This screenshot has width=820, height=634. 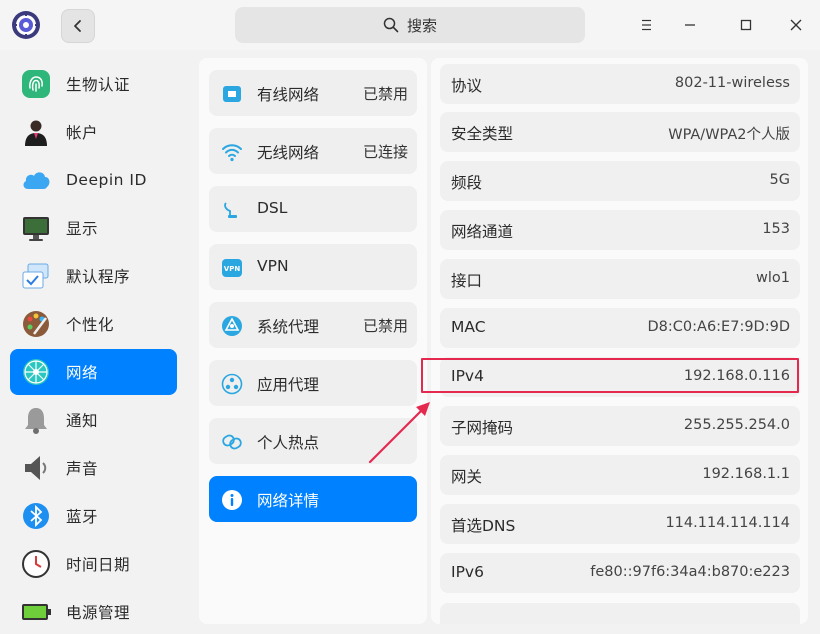 I want to click on sidebar-item-label: 时间日期, so click(x=98, y=565).